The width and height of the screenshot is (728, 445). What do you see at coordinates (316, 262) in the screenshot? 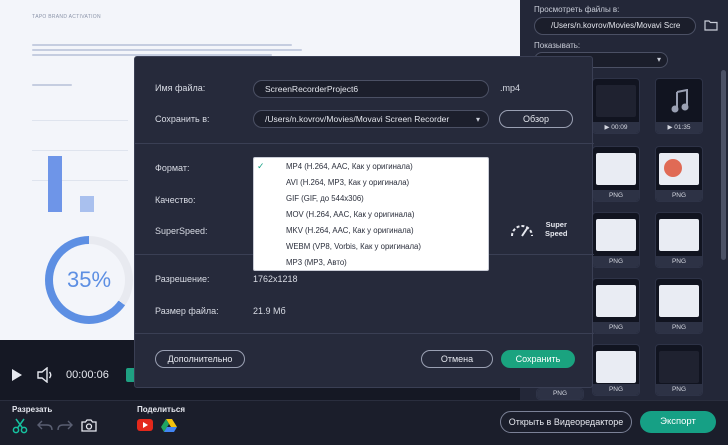
I see `format-option-label: MP3 (MP3, Авто)` at bounding box center [316, 262].